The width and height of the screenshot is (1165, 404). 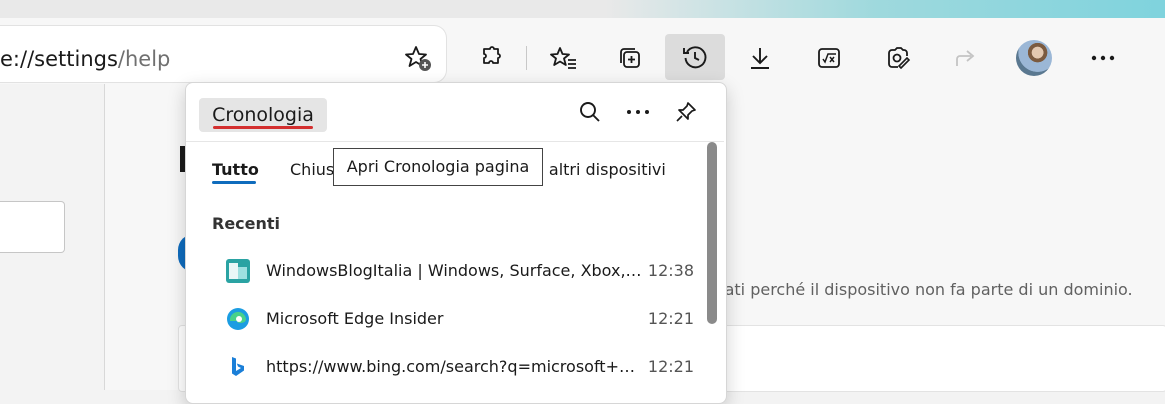 I want to click on more-icon, so click(x=1103, y=58).